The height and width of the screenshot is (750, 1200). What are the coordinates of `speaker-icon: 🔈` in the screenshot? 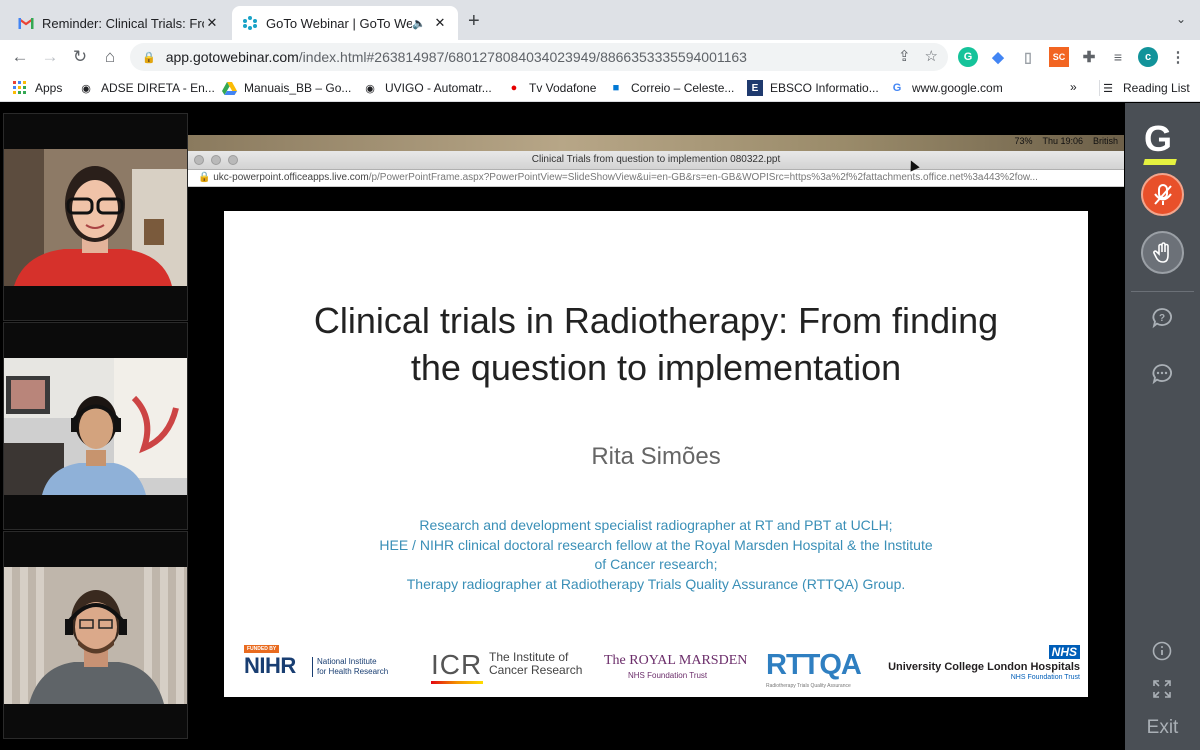 It's located at (419, 23).